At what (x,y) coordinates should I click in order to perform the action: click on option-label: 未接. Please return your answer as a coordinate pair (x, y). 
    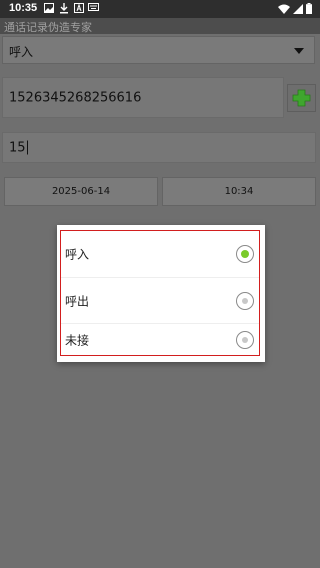
    Looking at the image, I should click on (77, 340).